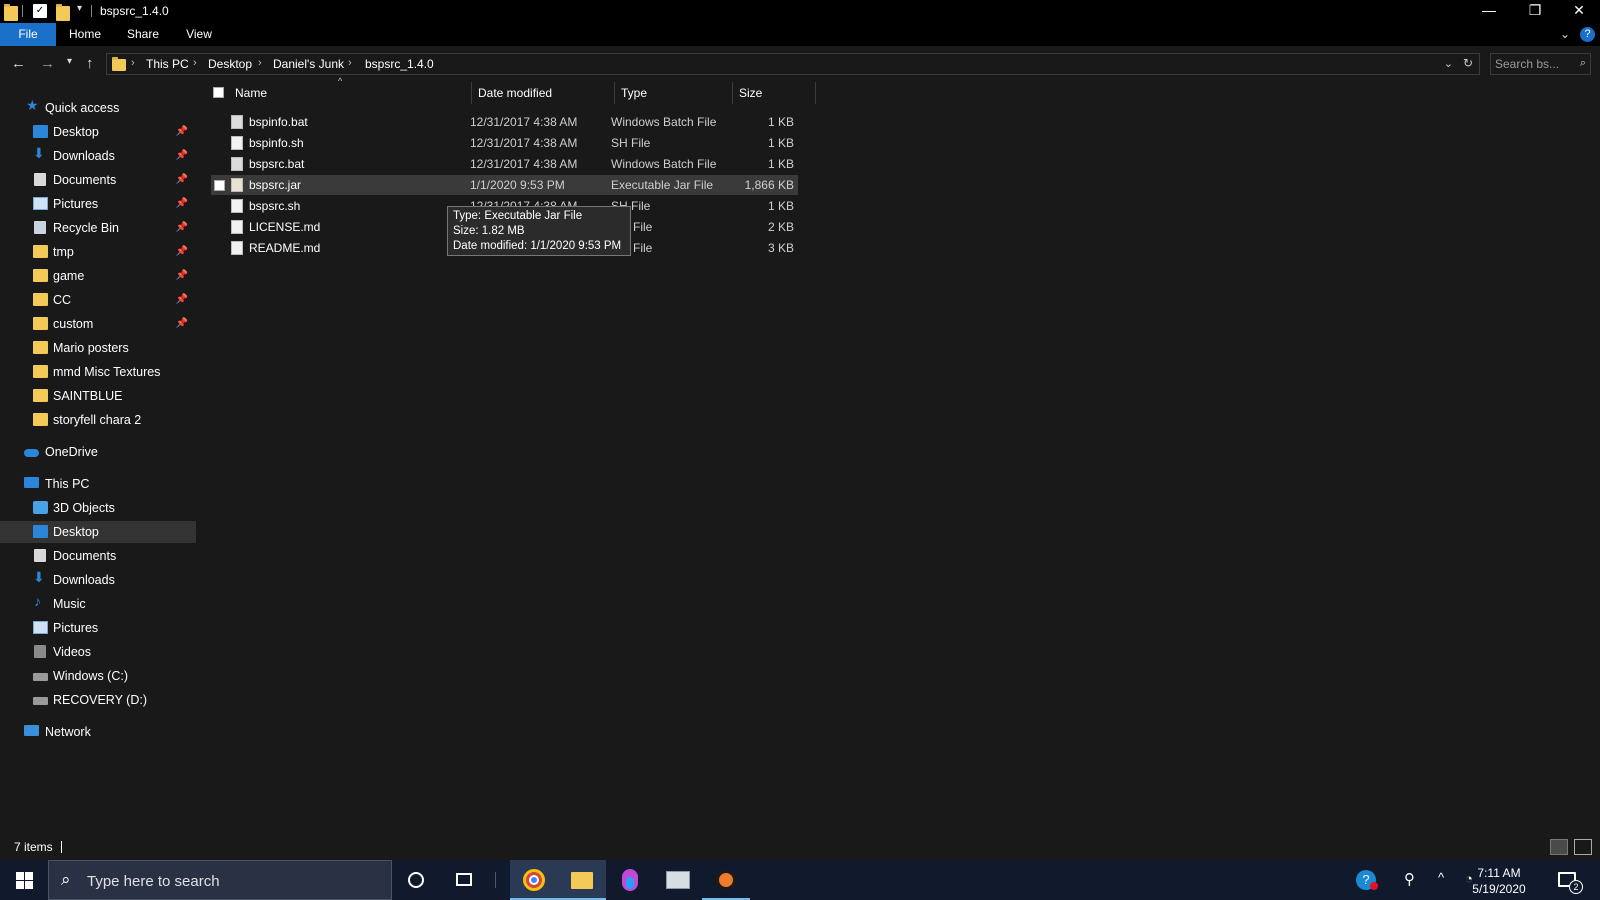  What do you see at coordinates (1532, 64) in the screenshot?
I see `search-input` at bounding box center [1532, 64].